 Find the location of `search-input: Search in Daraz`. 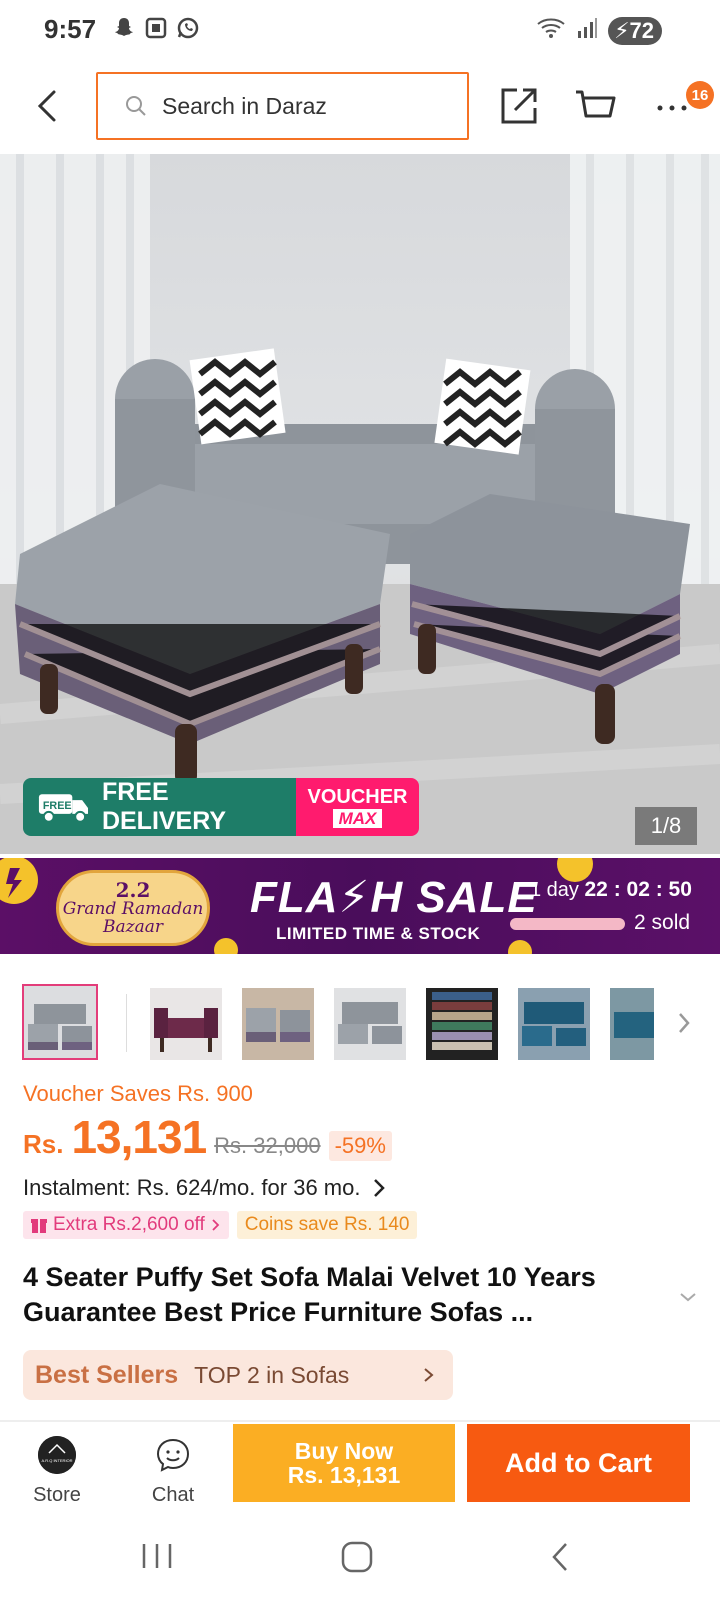

search-input: Search in Daraz is located at coordinates (282, 106).